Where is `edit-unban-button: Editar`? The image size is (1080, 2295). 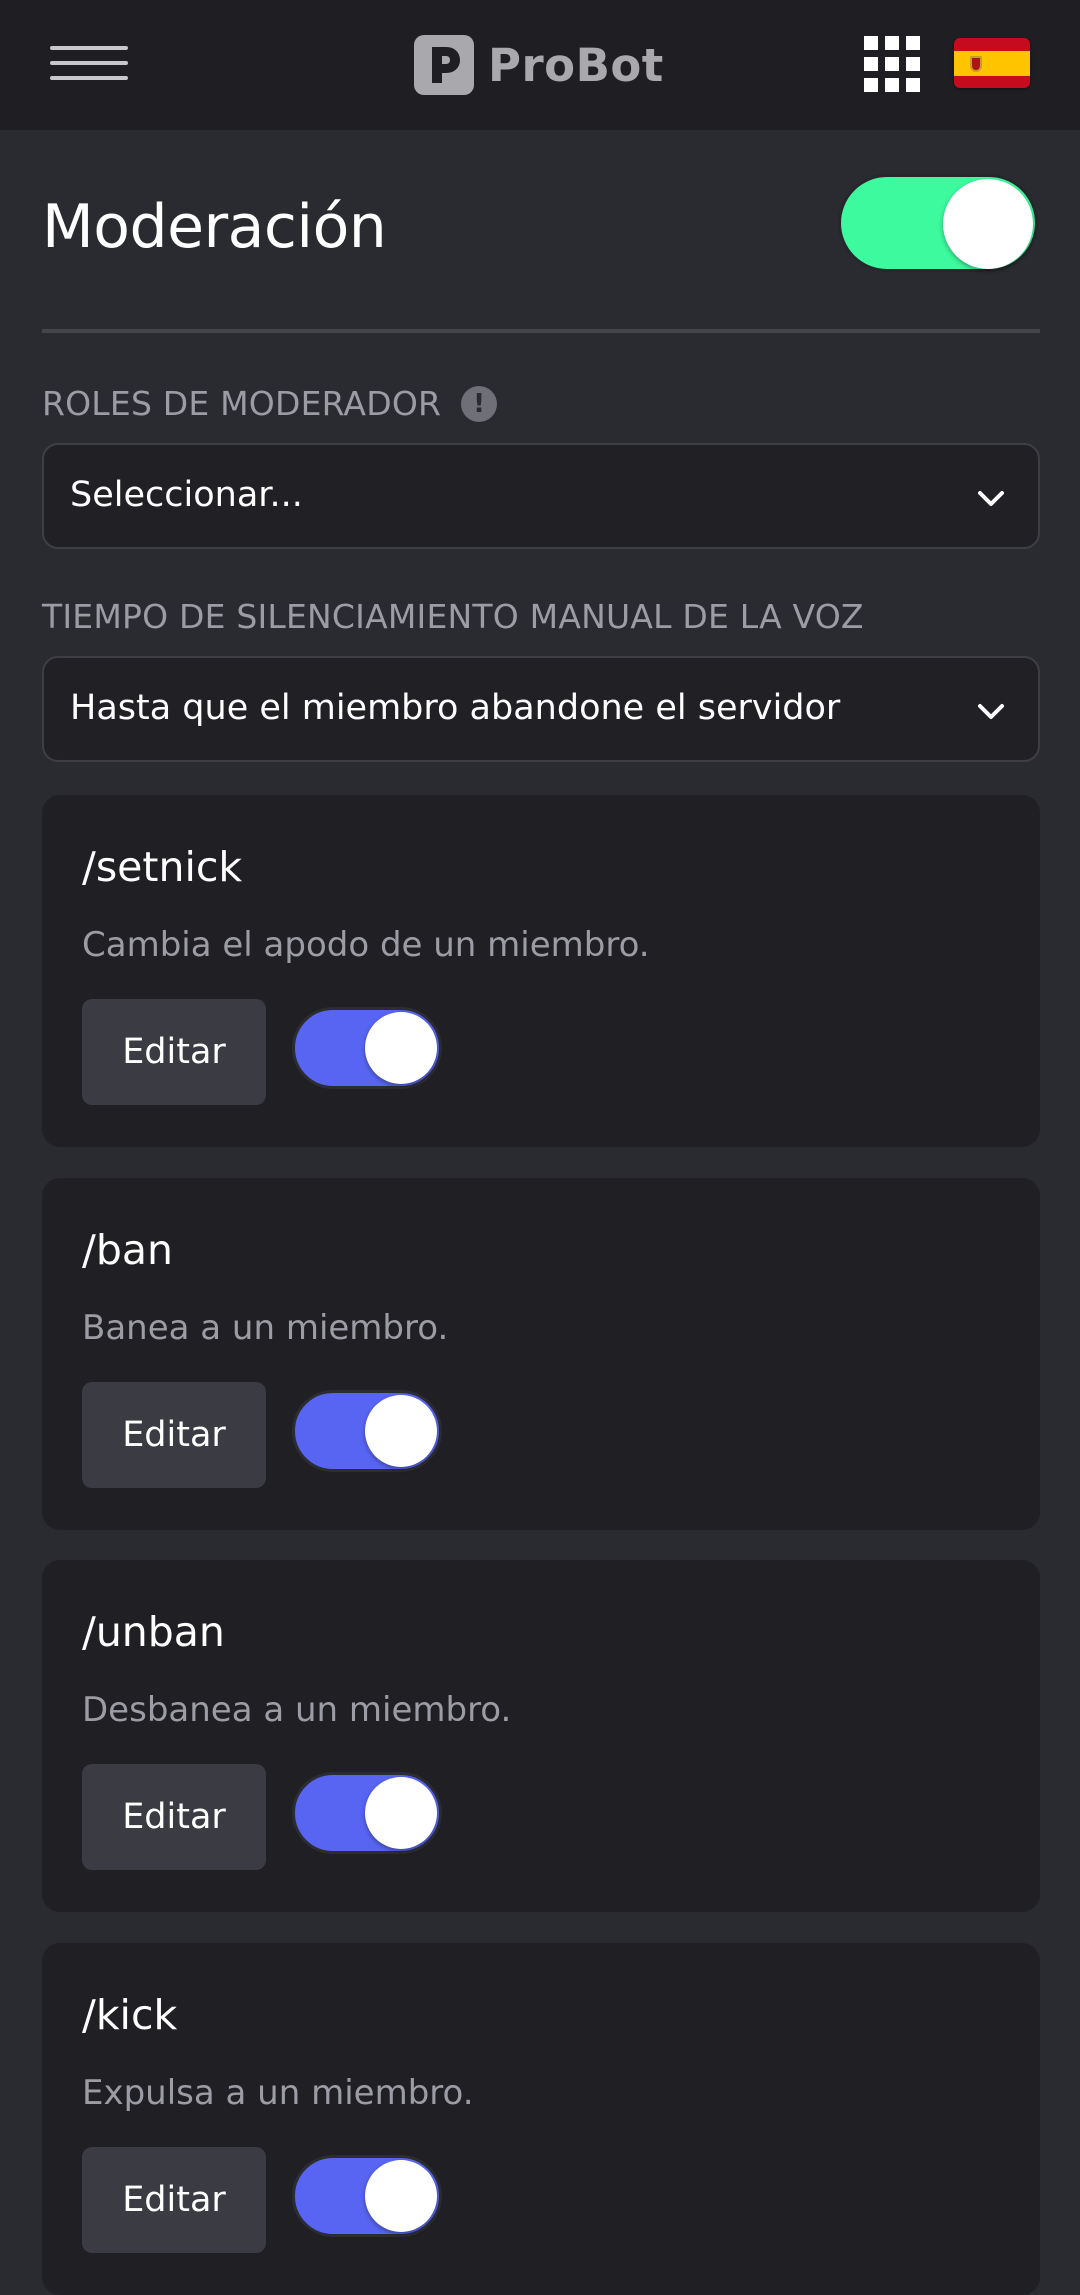
edit-unban-button: Editar is located at coordinates (174, 1817).